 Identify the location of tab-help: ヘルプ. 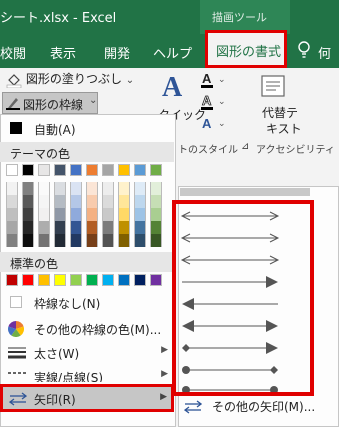
(172, 52).